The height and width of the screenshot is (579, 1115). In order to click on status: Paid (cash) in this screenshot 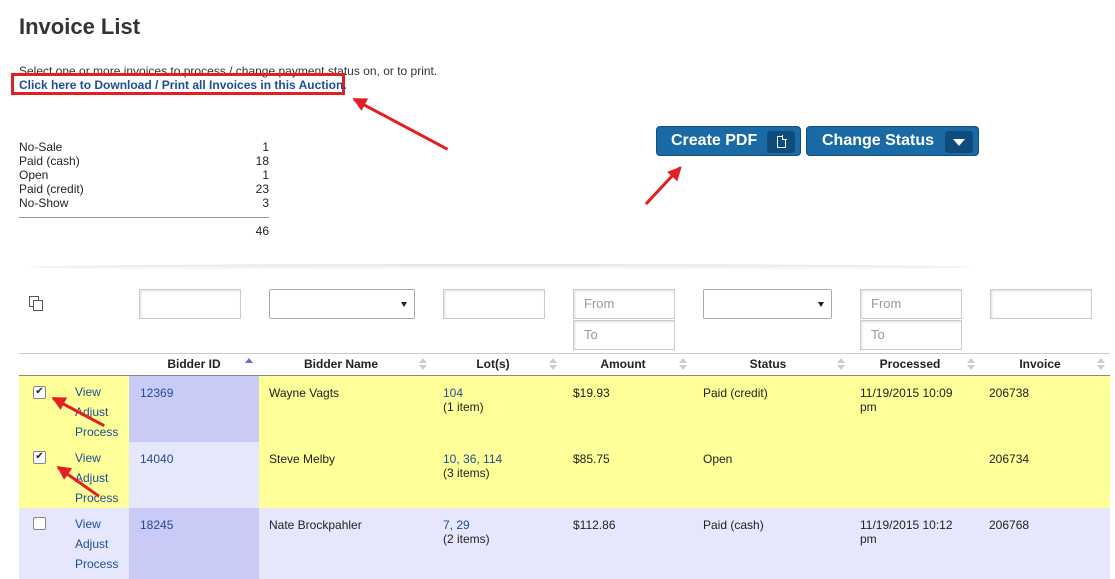, I will do `click(733, 525)`.